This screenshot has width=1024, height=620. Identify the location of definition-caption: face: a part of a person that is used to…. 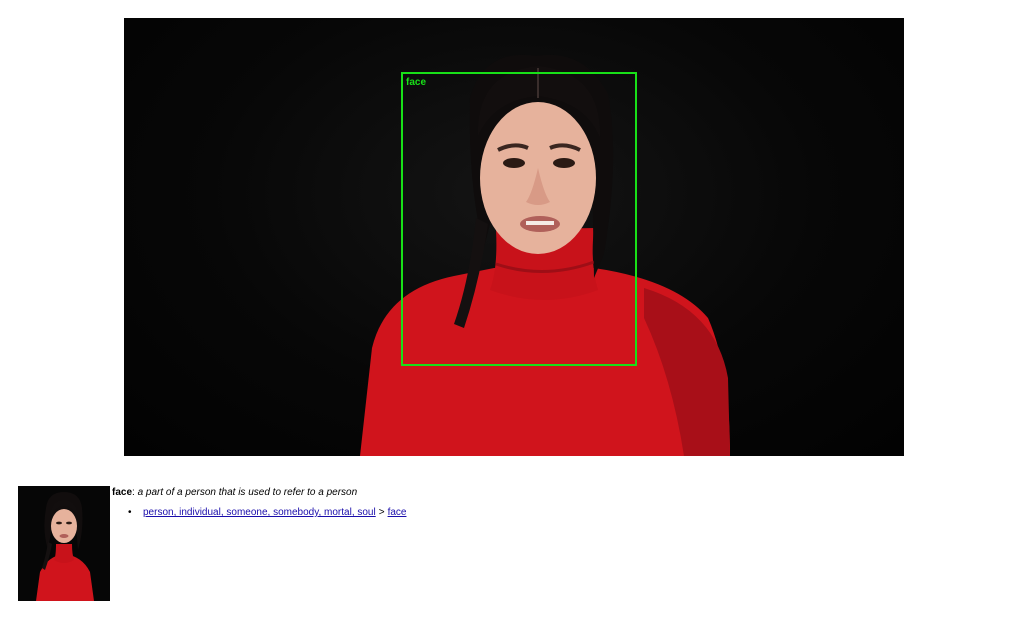
(234, 492).